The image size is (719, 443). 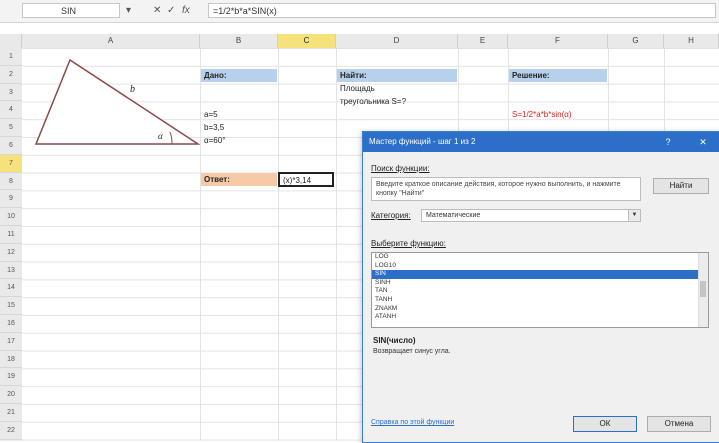 What do you see at coordinates (679, 424) in the screenshot?
I see `cancel-button: Отмена` at bounding box center [679, 424].